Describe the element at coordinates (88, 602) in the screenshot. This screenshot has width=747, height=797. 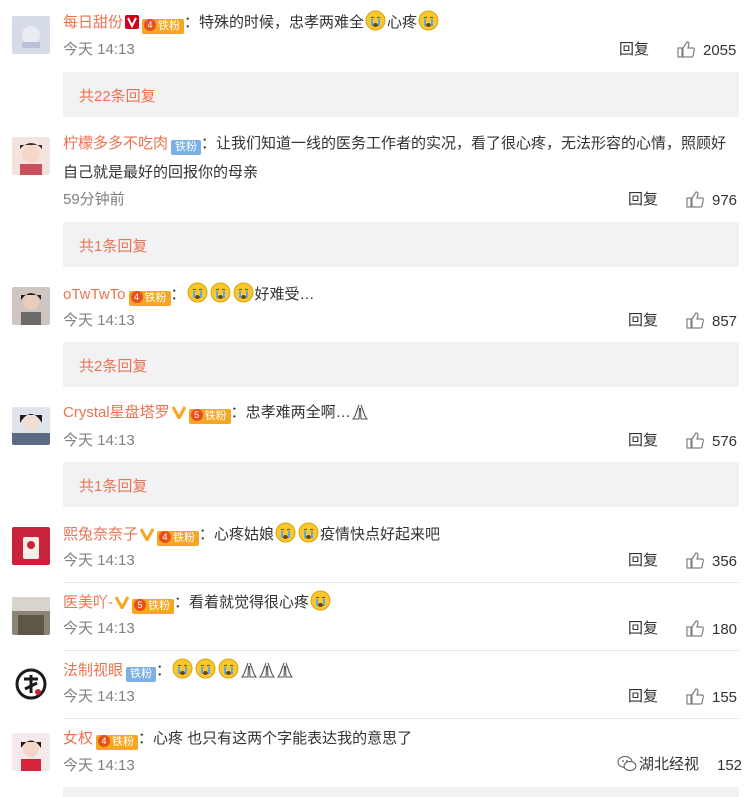
I see `username: 医美吖-` at that location.